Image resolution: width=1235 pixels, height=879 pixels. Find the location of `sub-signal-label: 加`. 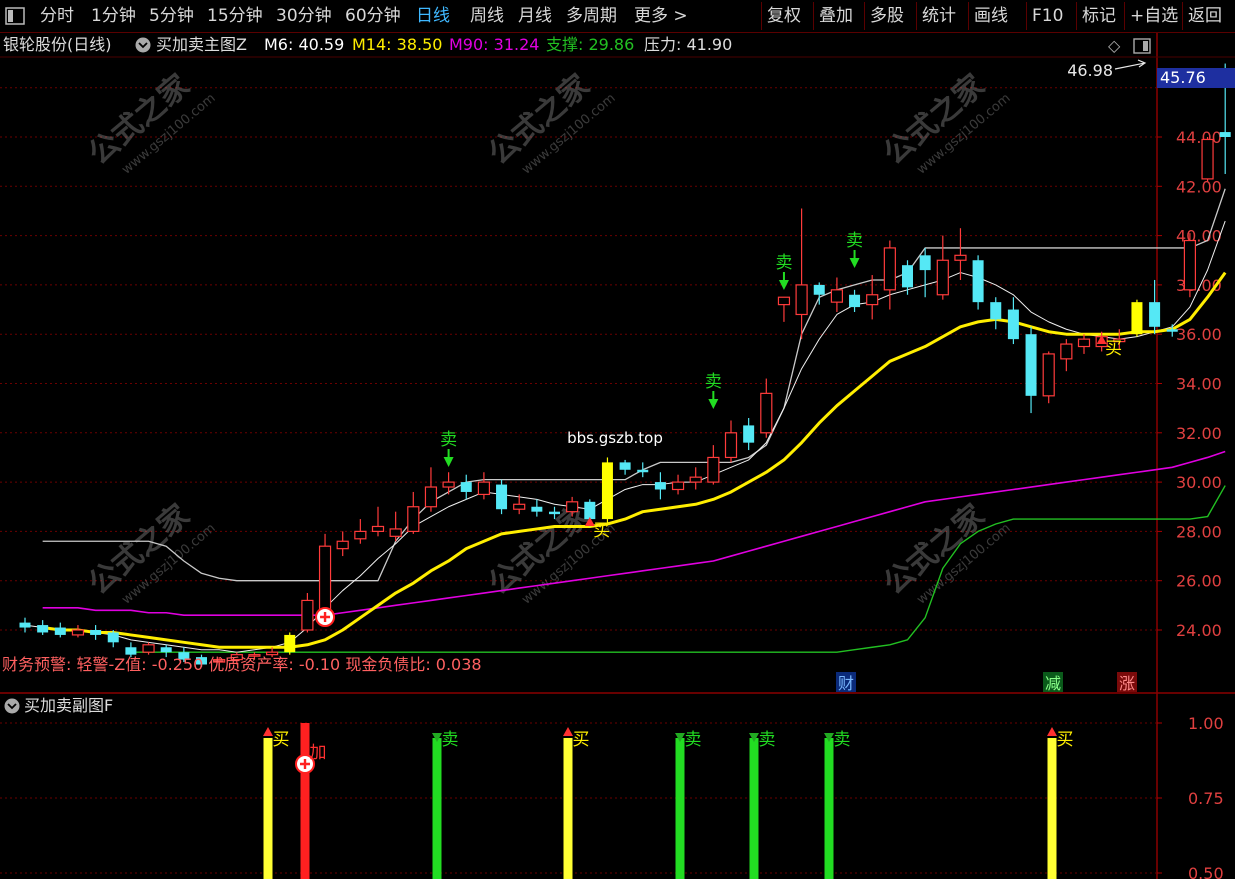

sub-signal-label: 加 is located at coordinates (318, 753).